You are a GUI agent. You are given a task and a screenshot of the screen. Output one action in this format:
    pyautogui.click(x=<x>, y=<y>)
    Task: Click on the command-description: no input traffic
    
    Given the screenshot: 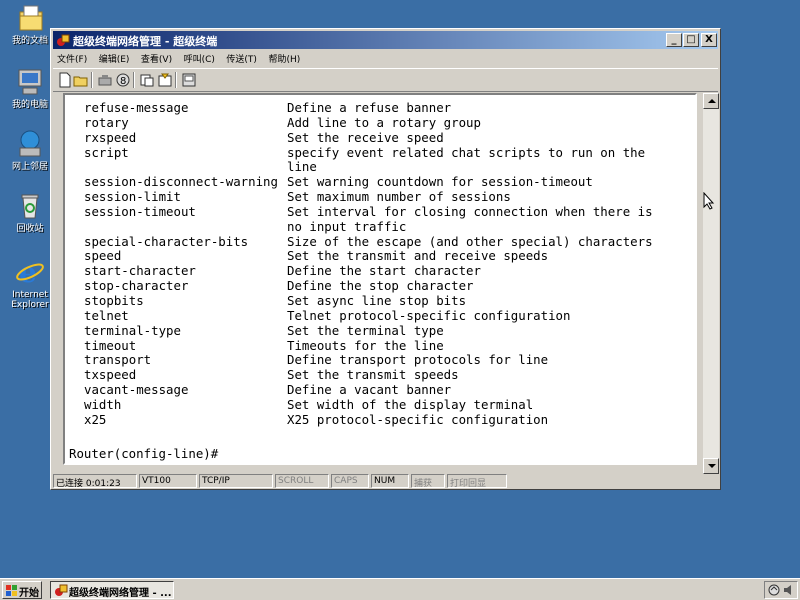 What is the action you would take?
    pyautogui.click(x=347, y=226)
    